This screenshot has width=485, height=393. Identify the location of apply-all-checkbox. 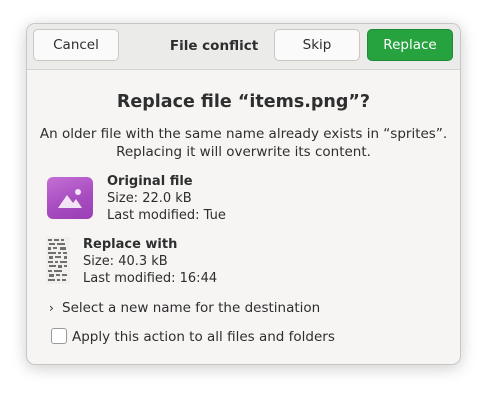
(59, 336).